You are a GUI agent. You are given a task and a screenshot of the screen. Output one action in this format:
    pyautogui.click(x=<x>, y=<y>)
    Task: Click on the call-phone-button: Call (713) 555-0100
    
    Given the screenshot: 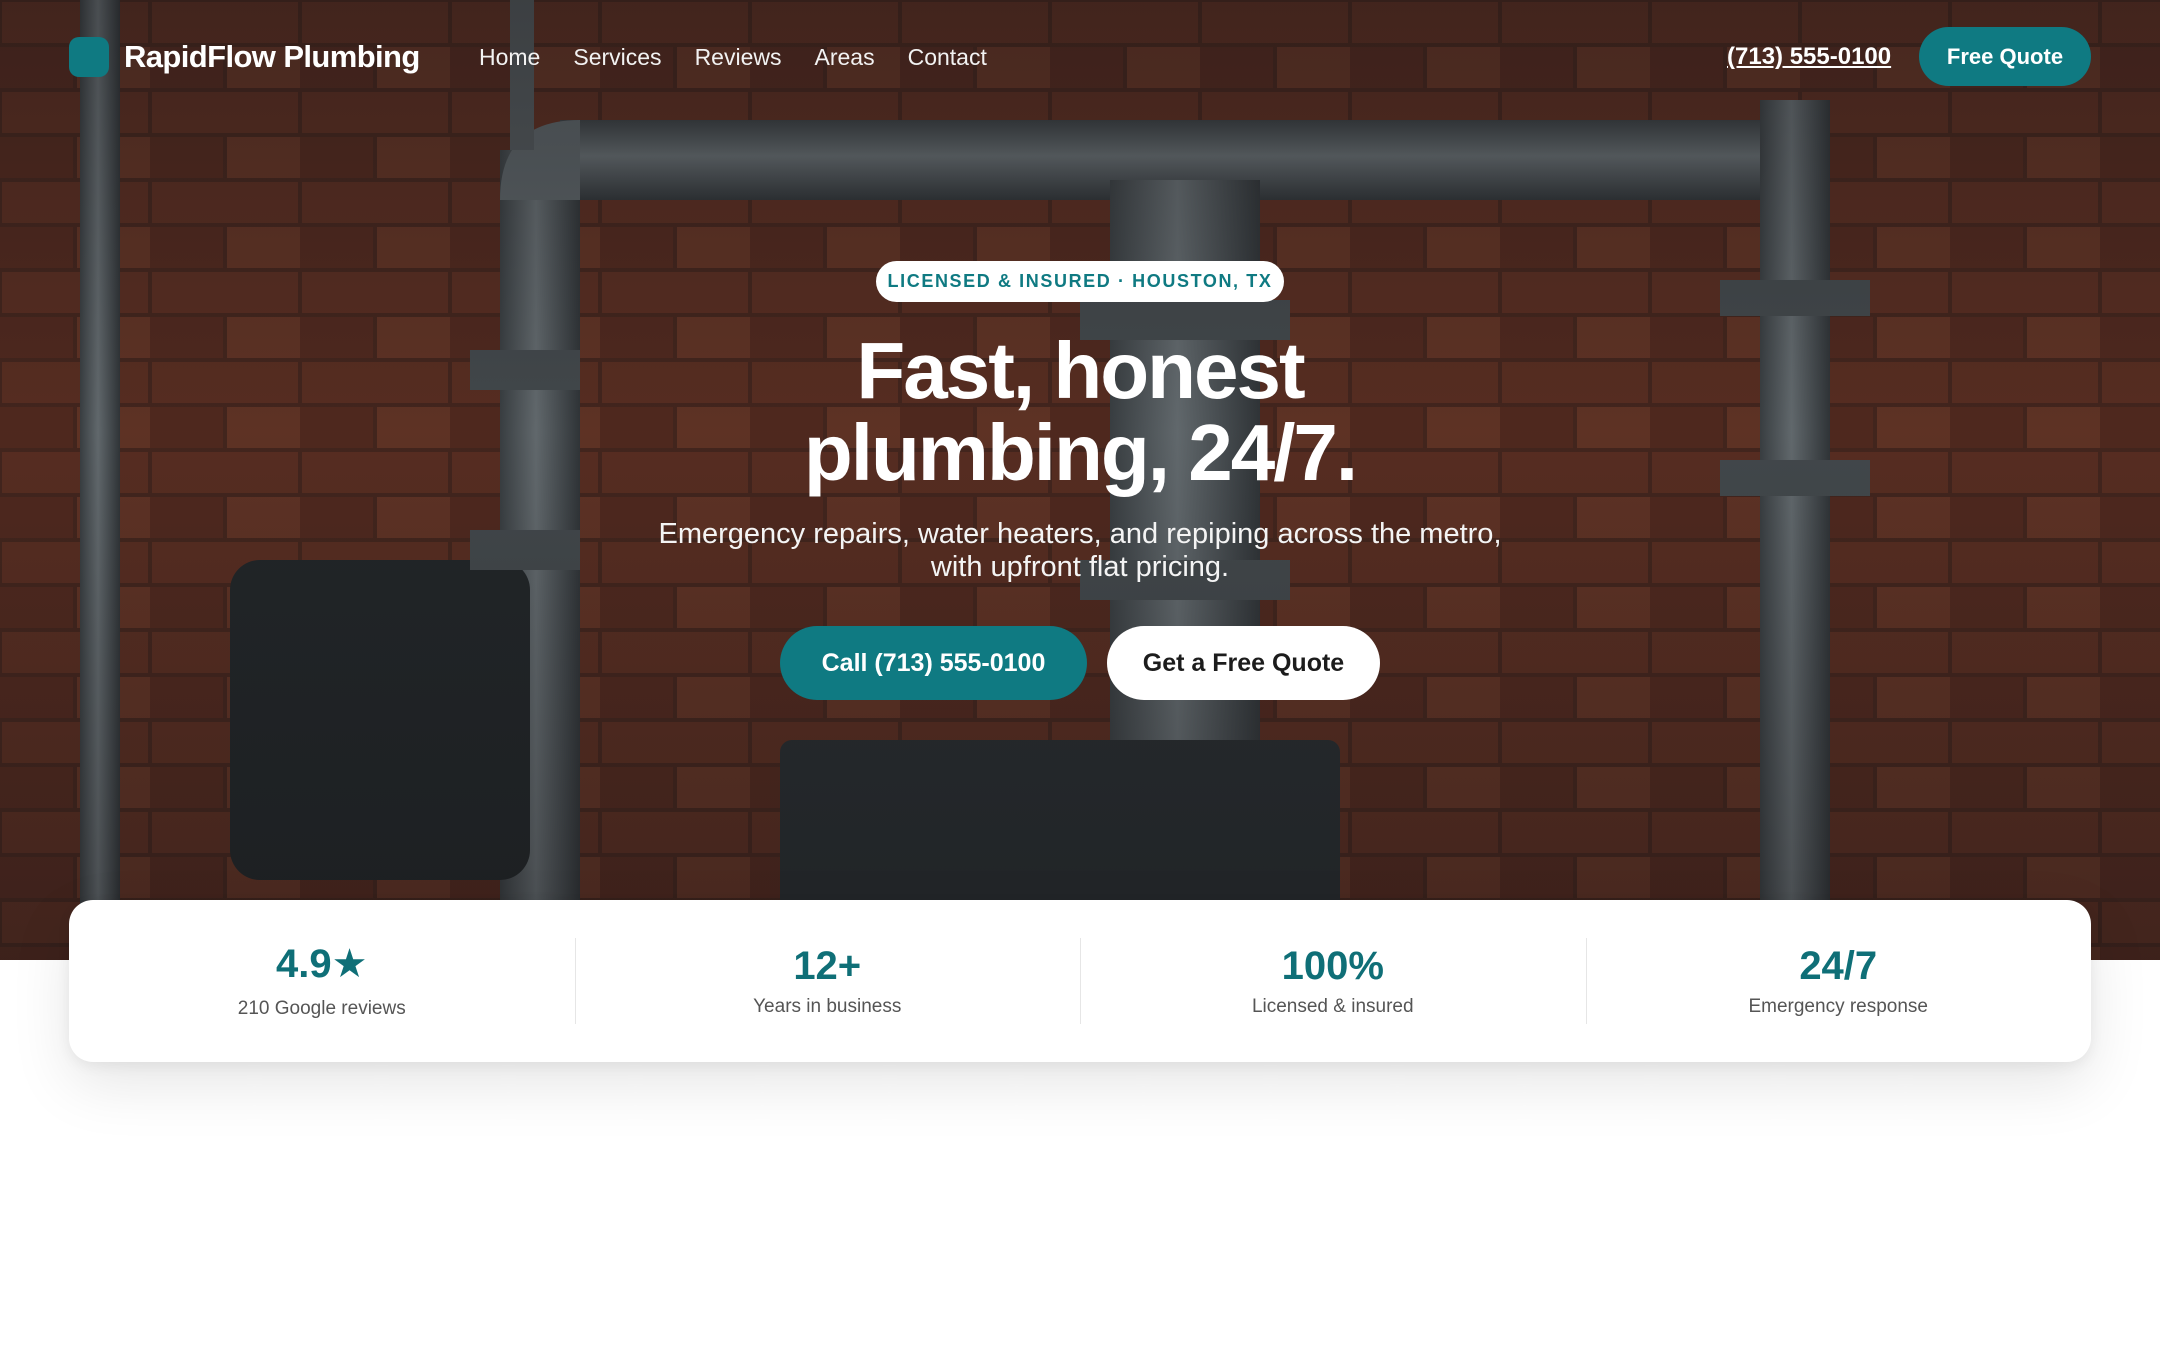 What is the action you would take?
    pyautogui.click(x=933, y=663)
    